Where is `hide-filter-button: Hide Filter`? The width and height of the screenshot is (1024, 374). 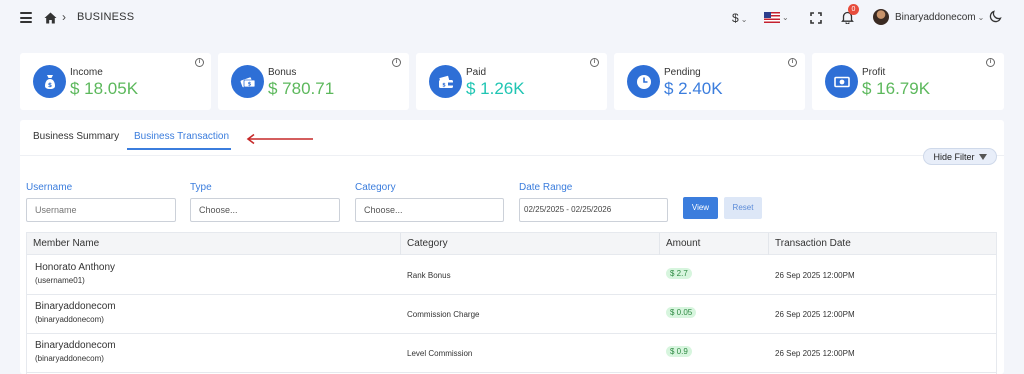
hide-filter-button: Hide Filter is located at coordinates (960, 156).